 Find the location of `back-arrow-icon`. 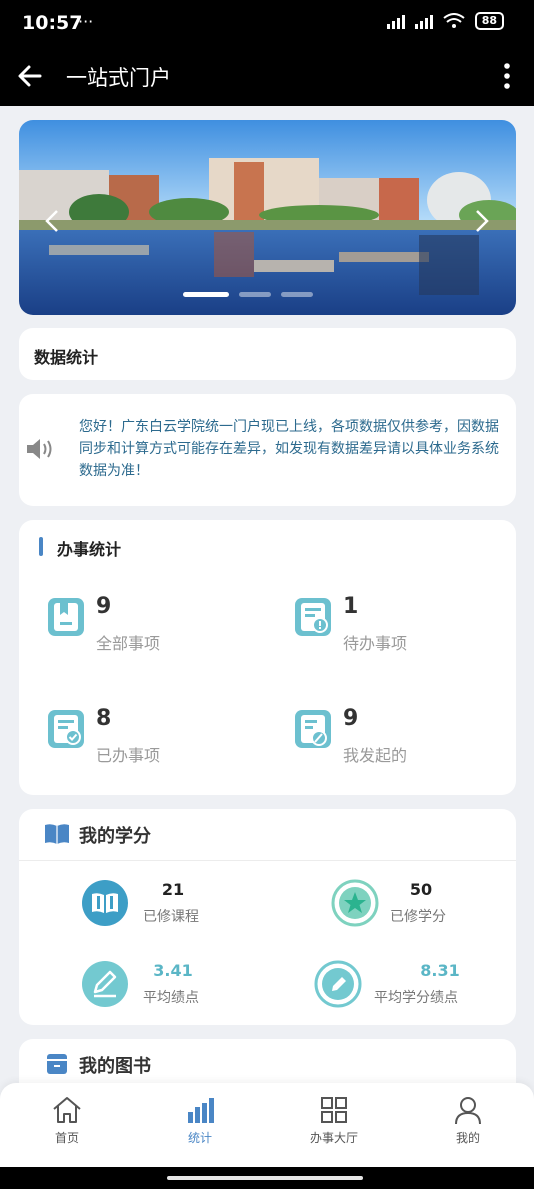

back-arrow-icon is located at coordinates (30, 76).